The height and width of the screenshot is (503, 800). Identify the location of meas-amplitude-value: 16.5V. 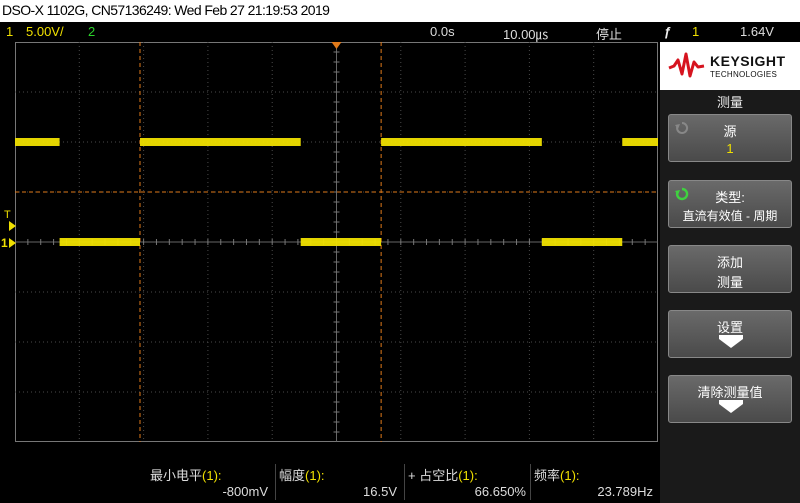
(380, 491).